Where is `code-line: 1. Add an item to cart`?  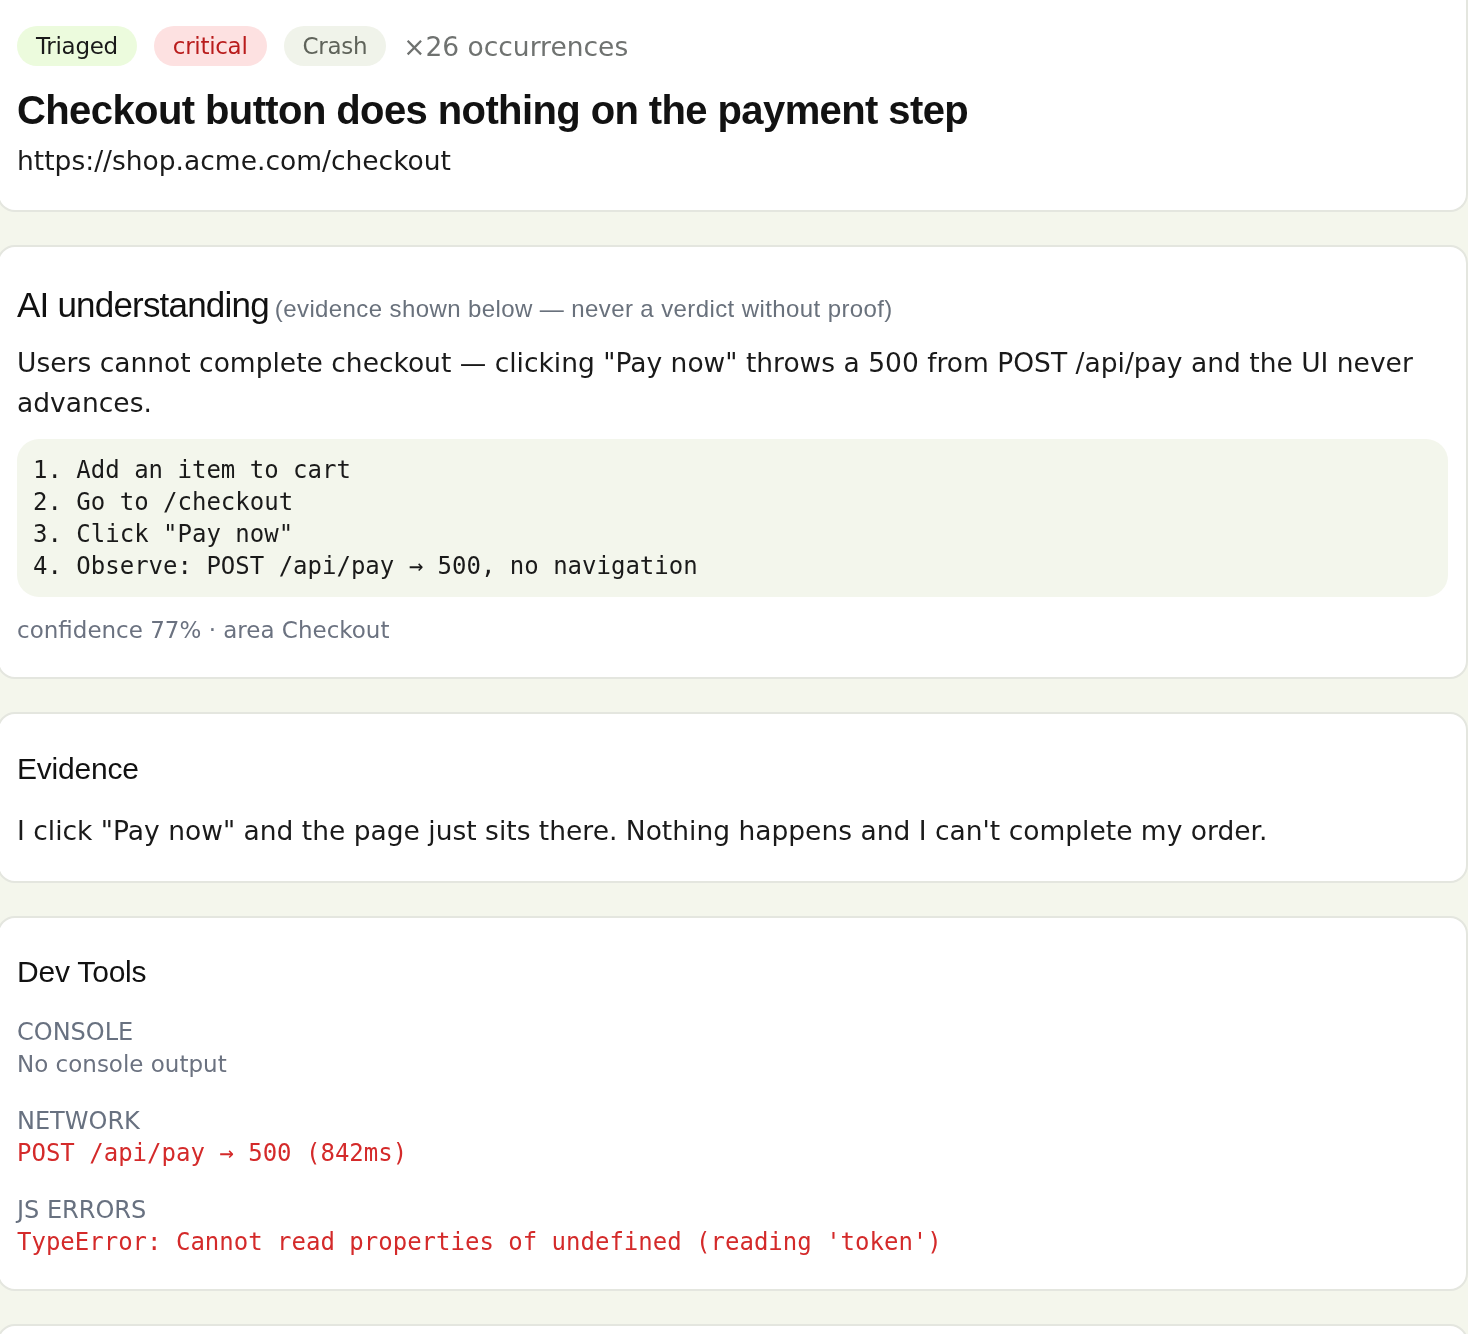 code-line: 1. Add an item to cart is located at coordinates (192, 470).